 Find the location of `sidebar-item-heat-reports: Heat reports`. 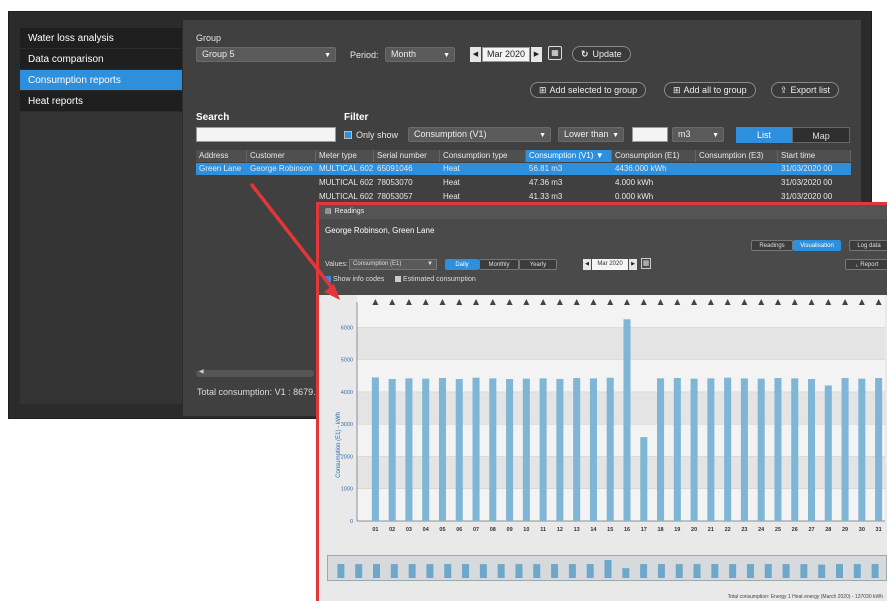

sidebar-item-heat-reports: Heat reports is located at coordinates (101, 101).